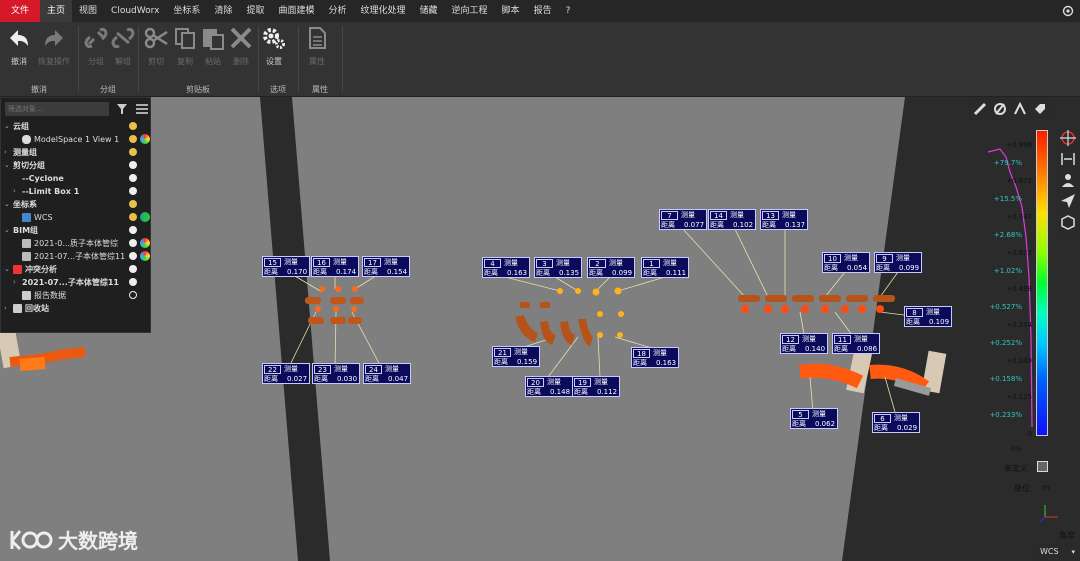  What do you see at coordinates (96, 46) in the screenshot?
I see `group-button: 分组` at bounding box center [96, 46].